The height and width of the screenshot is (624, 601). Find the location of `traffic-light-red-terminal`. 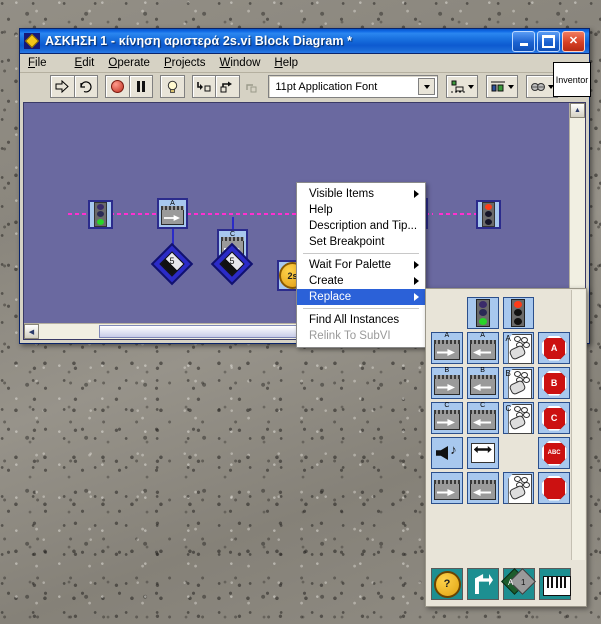

traffic-light-red-terminal is located at coordinates (488, 214).